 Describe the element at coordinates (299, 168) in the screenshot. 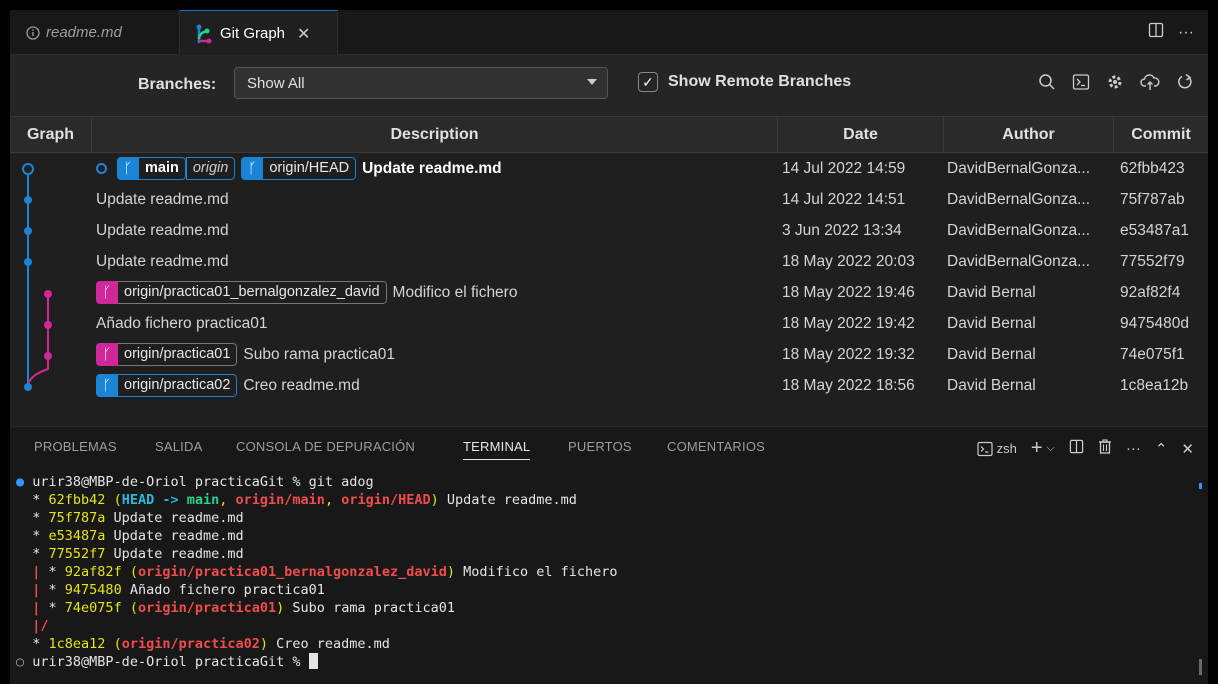

I see `branch-ref-origin-head: ᚴ origin/HEAD` at that location.